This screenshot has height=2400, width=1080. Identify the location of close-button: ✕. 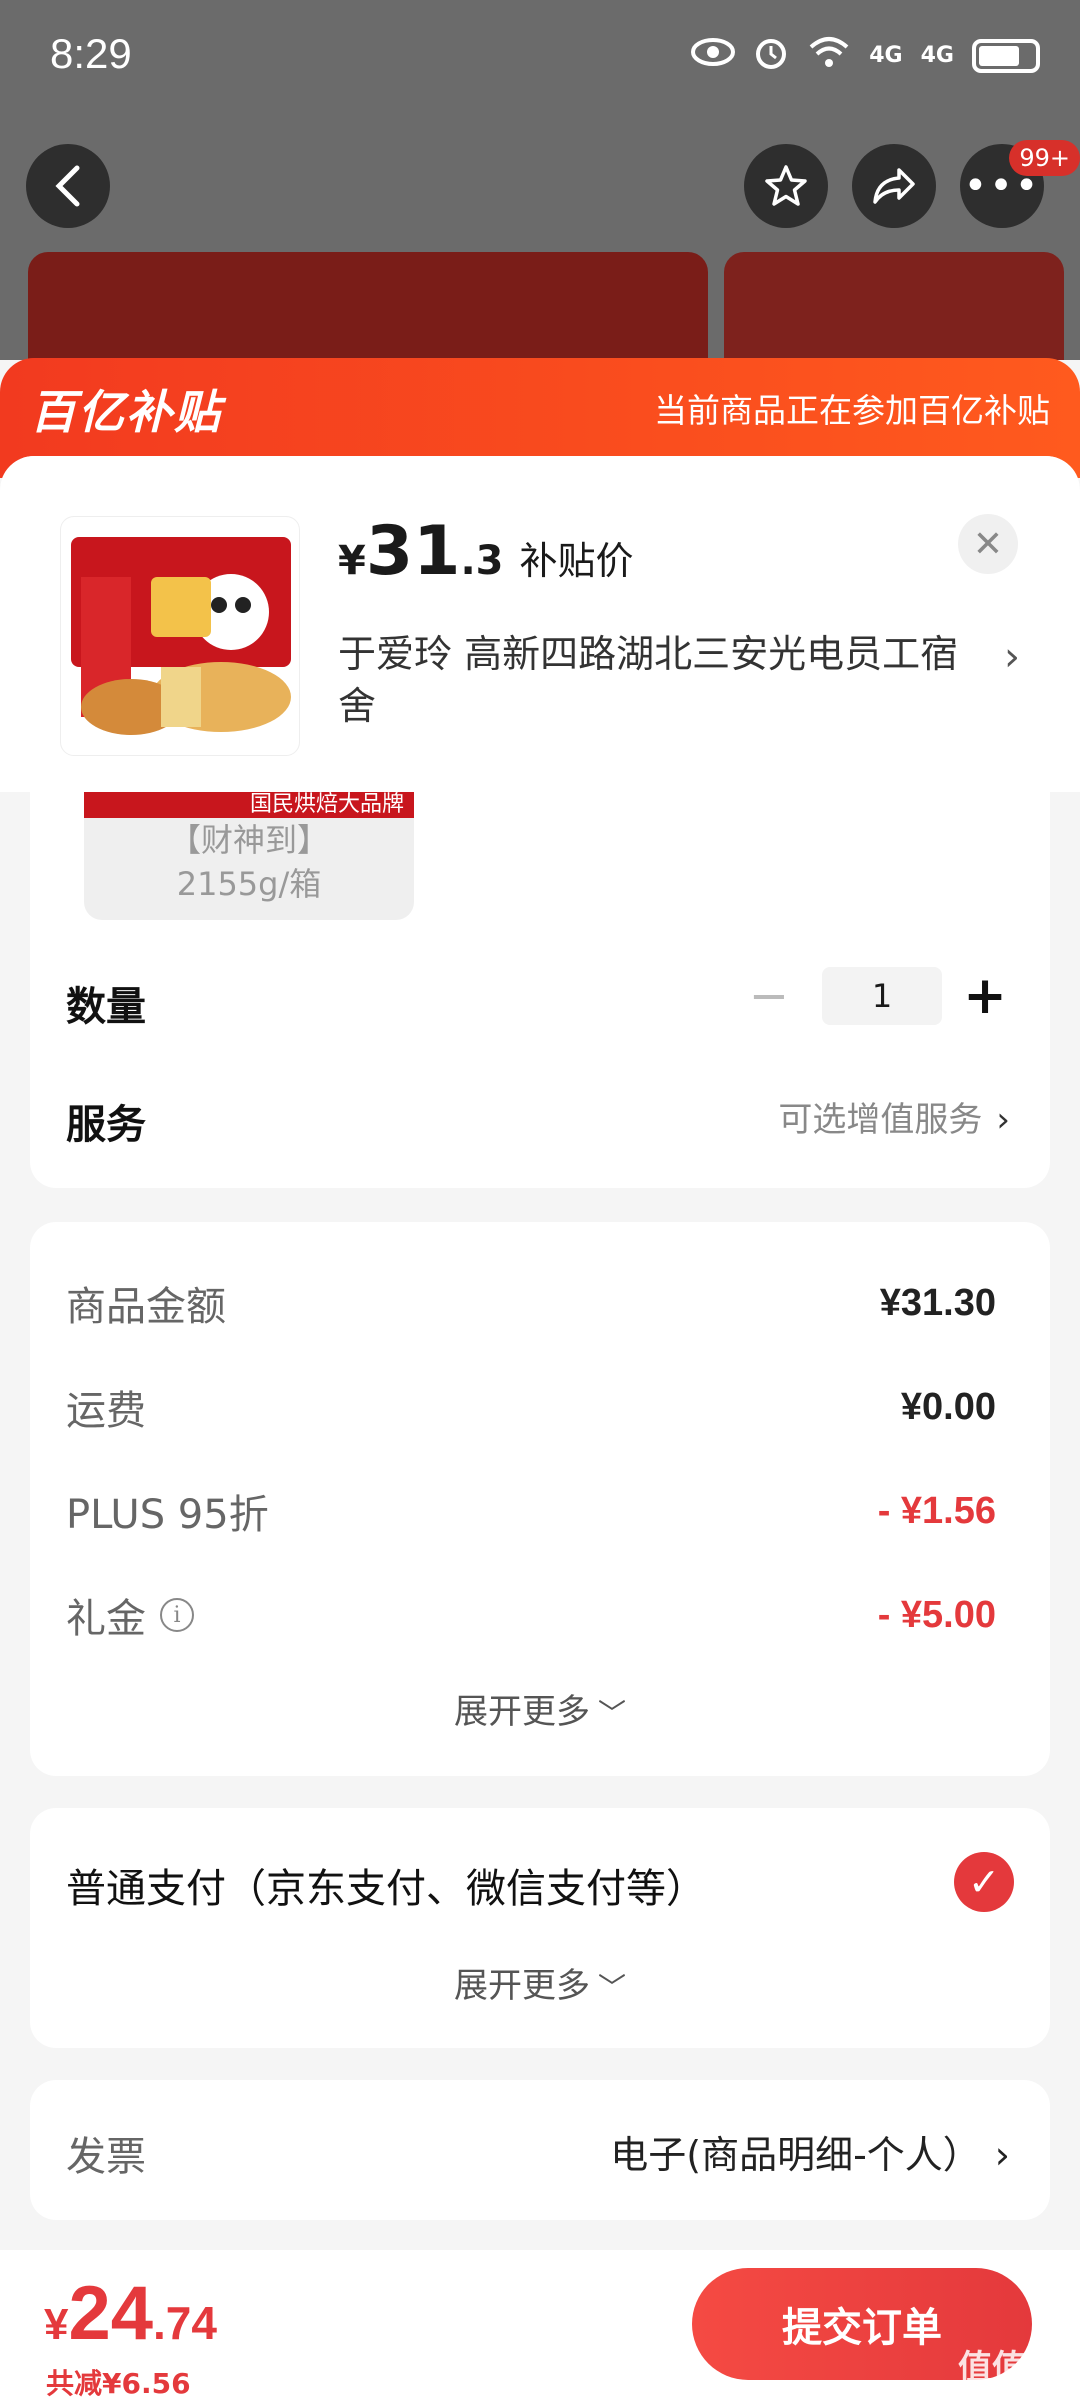
(988, 544).